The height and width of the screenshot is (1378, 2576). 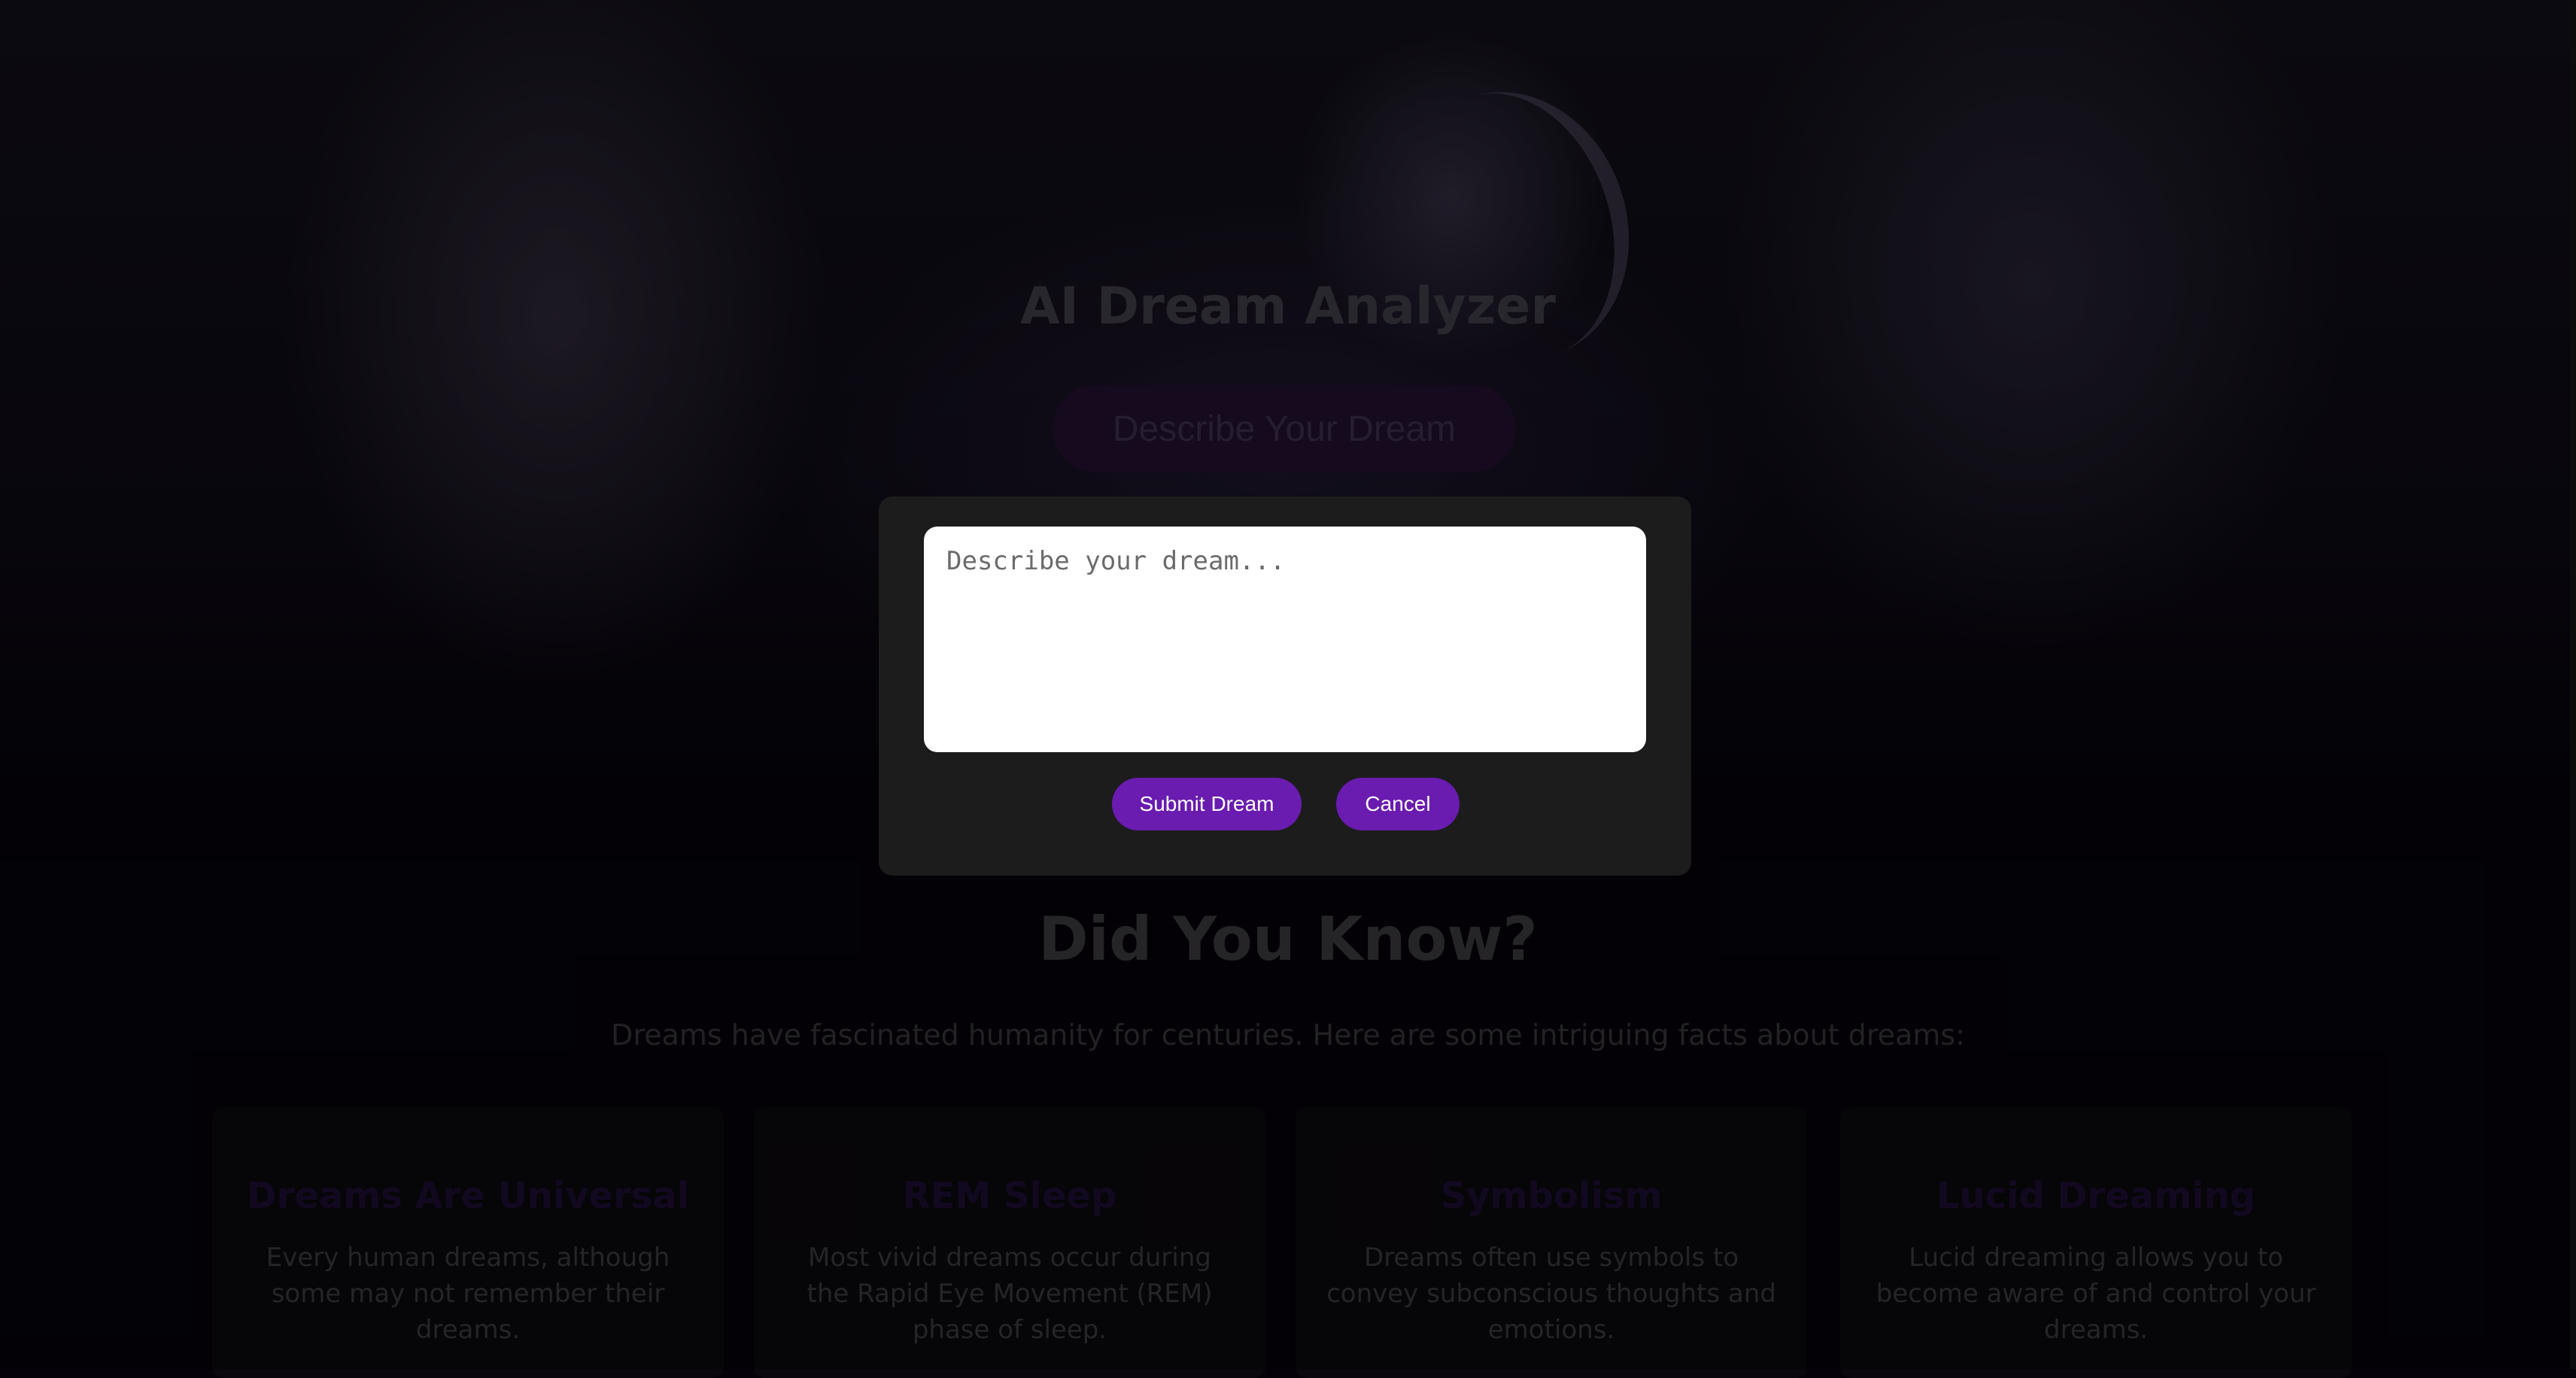 What do you see at coordinates (1398, 804) in the screenshot?
I see `cancel-button: Cancel` at bounding box center [1398, 804].